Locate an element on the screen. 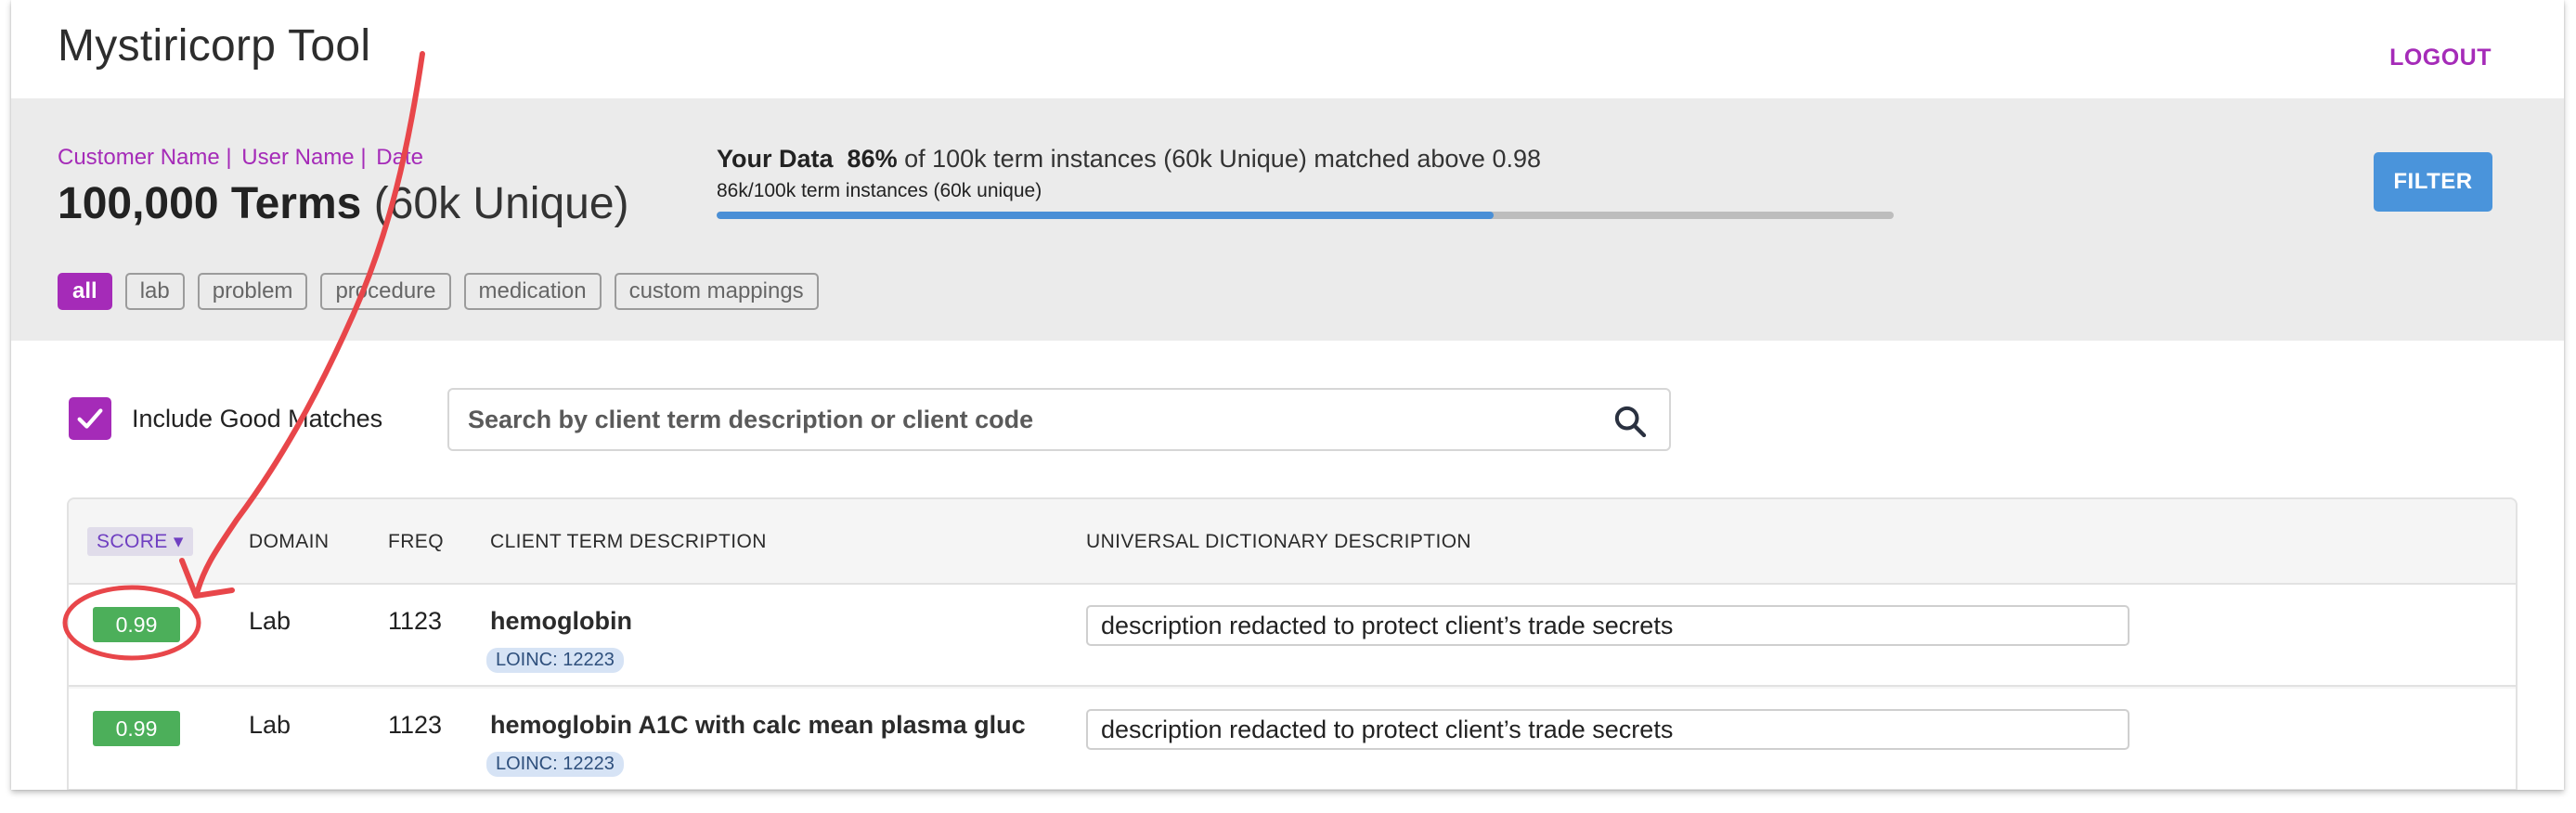 This screenshot has height=813, width=2576. data-percent: 86% is located at coordinates (872, 159).